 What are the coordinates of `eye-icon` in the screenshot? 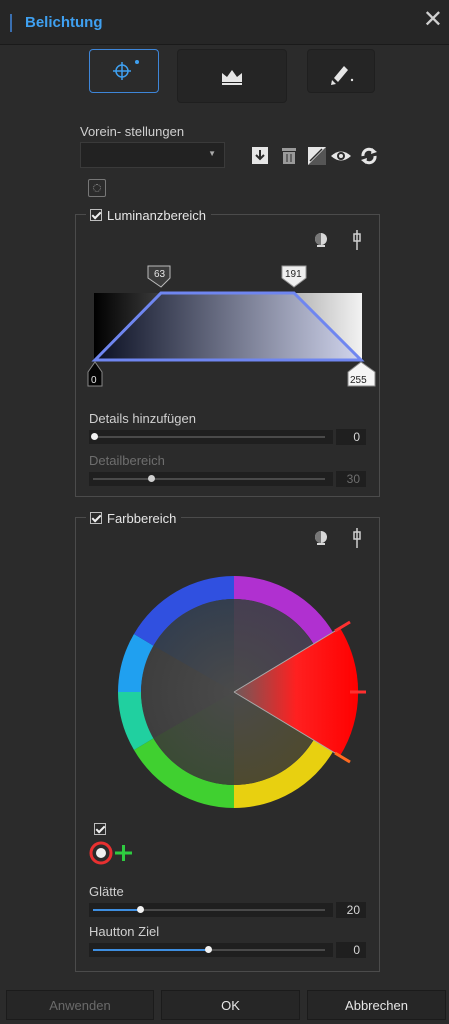 It's located at (341, 156).